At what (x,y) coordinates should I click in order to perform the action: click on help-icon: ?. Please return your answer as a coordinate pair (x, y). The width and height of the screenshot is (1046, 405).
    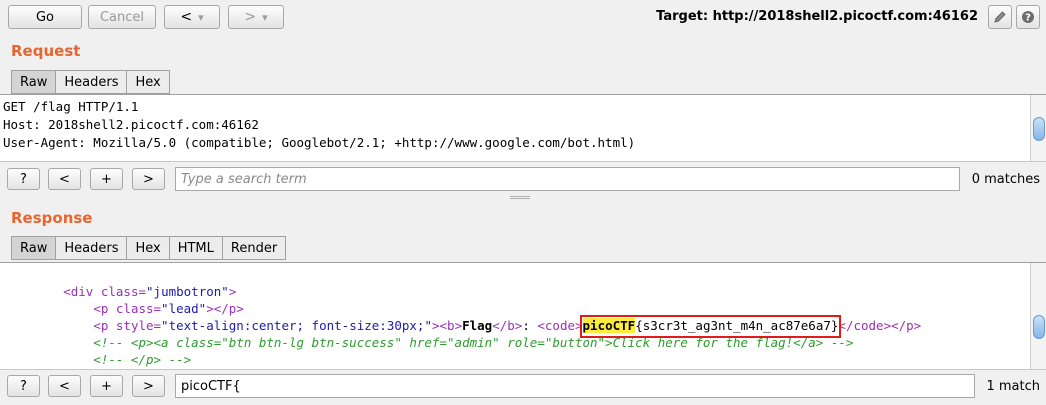
    Looking at the image, I should click on (1028, 17).